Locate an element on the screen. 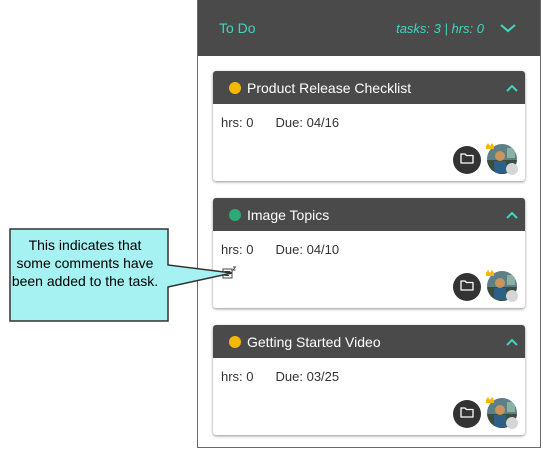 This screenshot has height=450, width=543. column-summary: tasks: 3 | hrs: 0 is located at coordinates (440, 28).